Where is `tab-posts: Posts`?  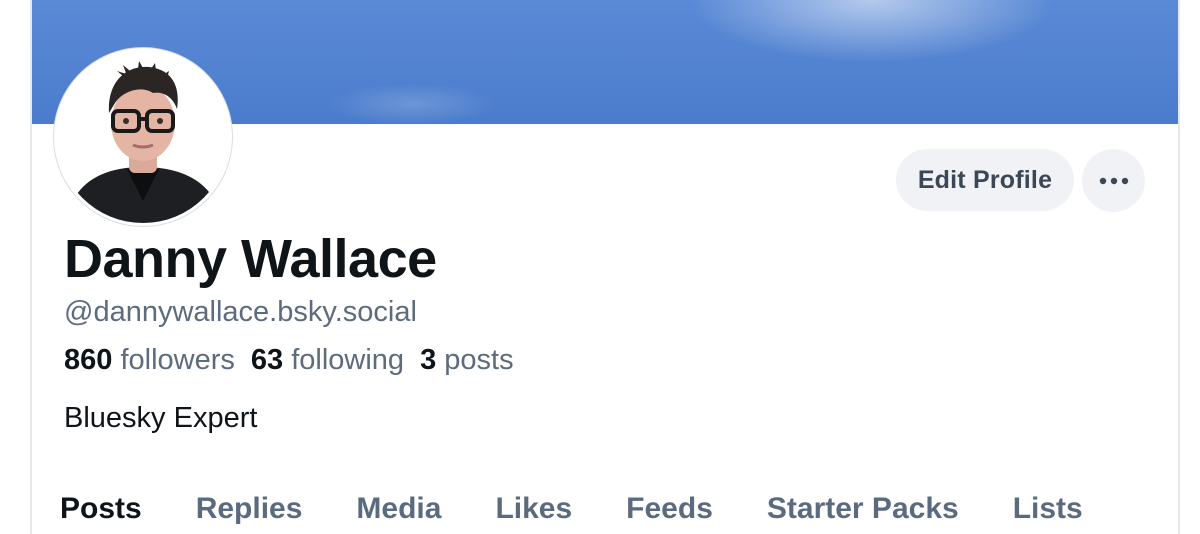
tab-posts: Posts is located at coordinates (101, 509).